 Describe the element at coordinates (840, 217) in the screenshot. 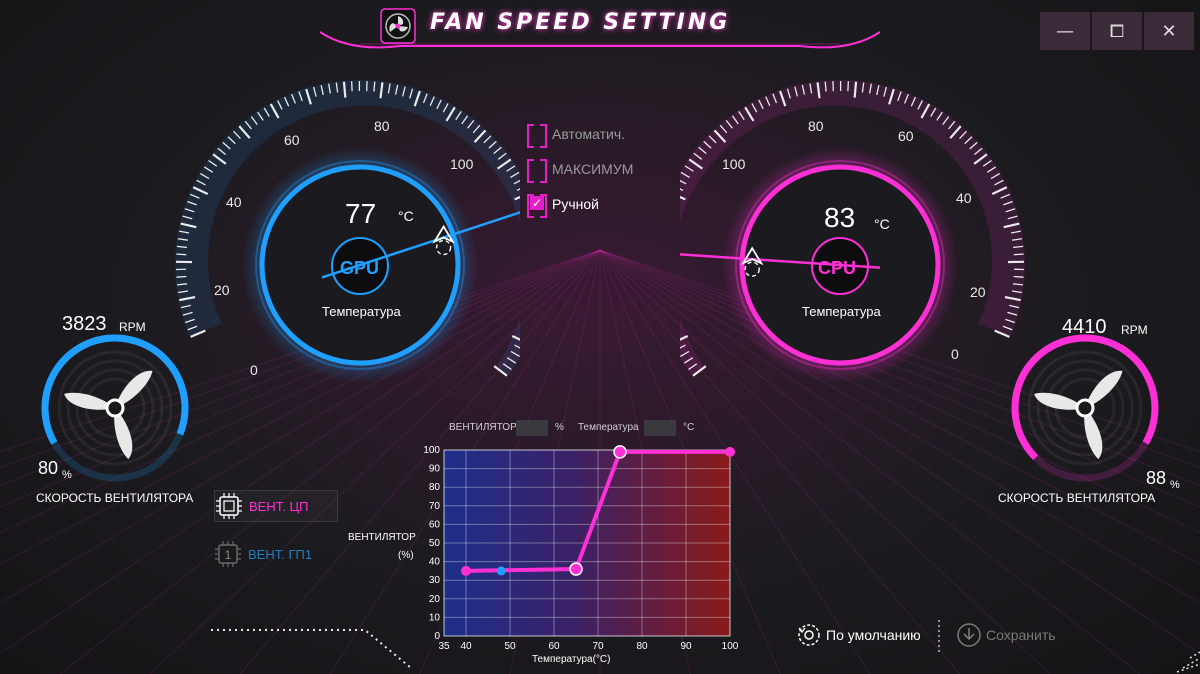

I see `cpu-temperature-value: 83` at that location.